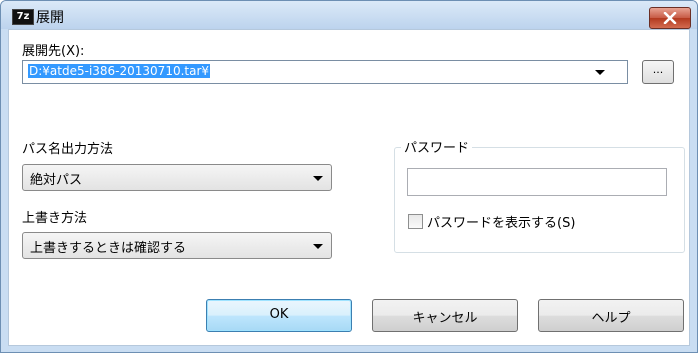  Describe the element at coordinates (56, 180) in the screenshot. I see `path-mode-value: 絶対パス` at that location.